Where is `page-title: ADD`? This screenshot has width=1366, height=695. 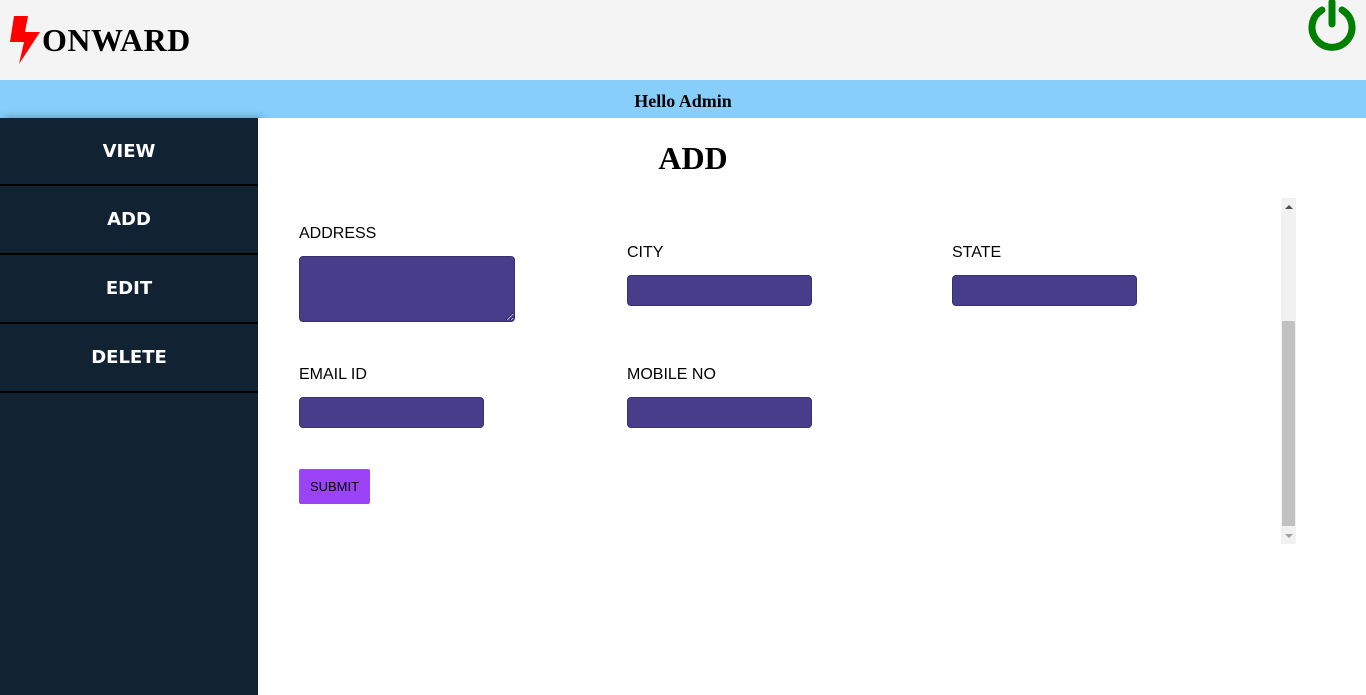
page-title: ADD is located at coordinates (693, 158).